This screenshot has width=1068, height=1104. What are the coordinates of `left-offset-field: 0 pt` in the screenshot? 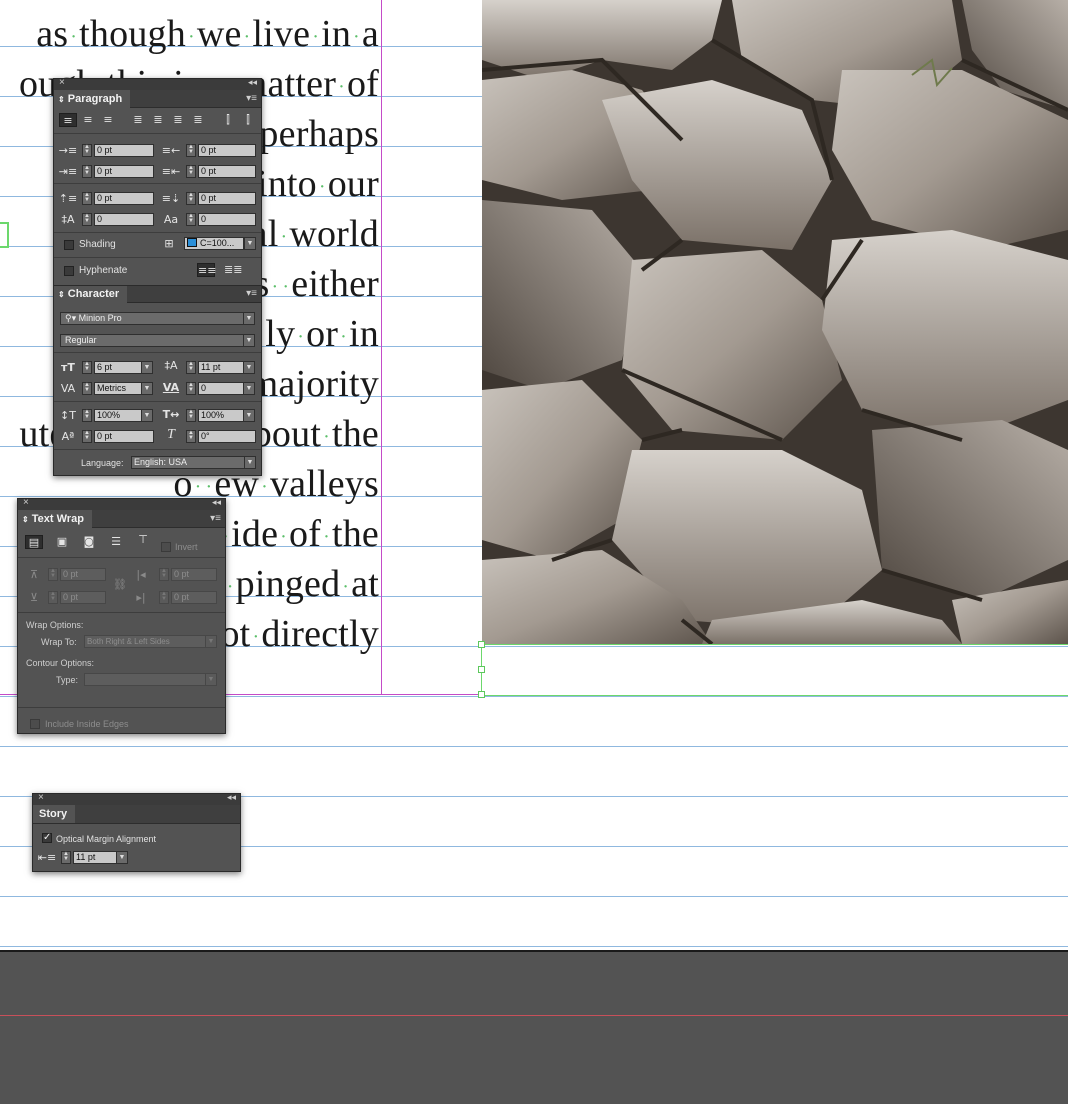 It's located at (194, 574).